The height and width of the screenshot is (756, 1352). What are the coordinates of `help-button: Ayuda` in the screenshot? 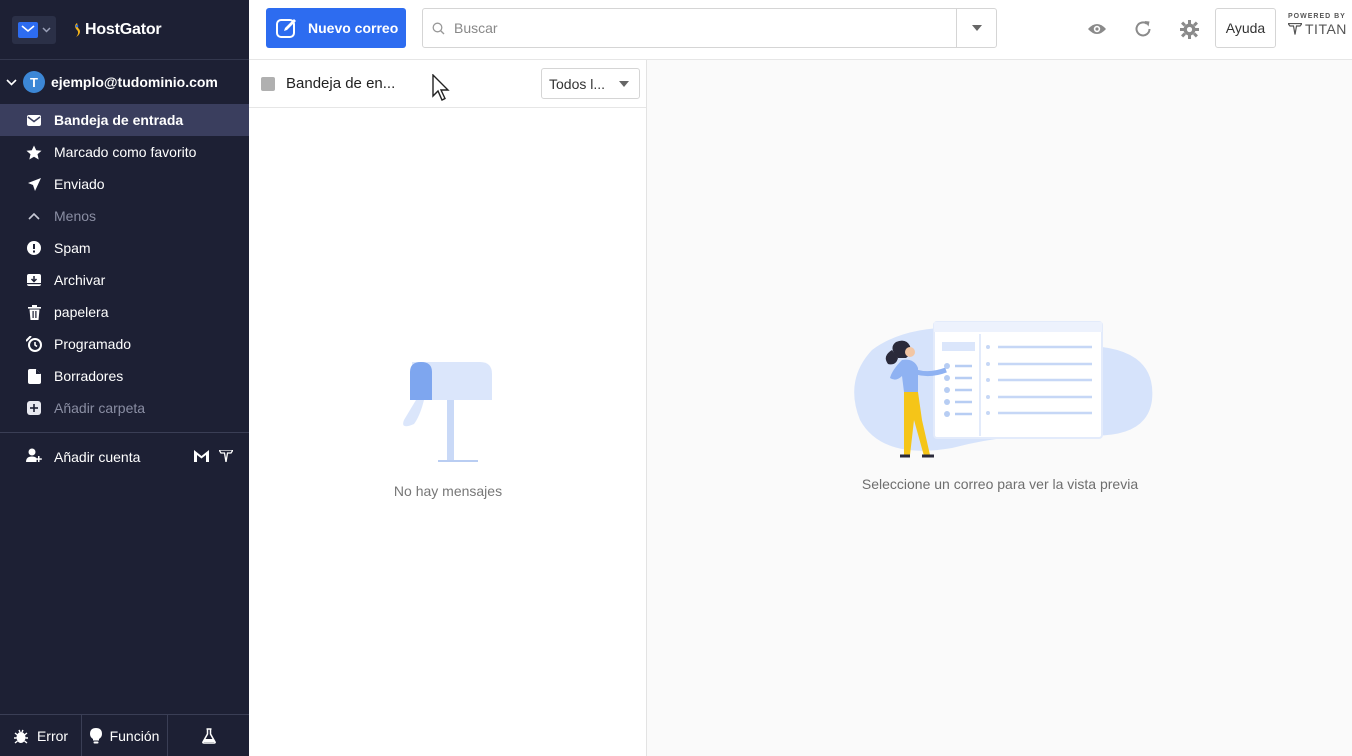 It's located at (1245, 28).